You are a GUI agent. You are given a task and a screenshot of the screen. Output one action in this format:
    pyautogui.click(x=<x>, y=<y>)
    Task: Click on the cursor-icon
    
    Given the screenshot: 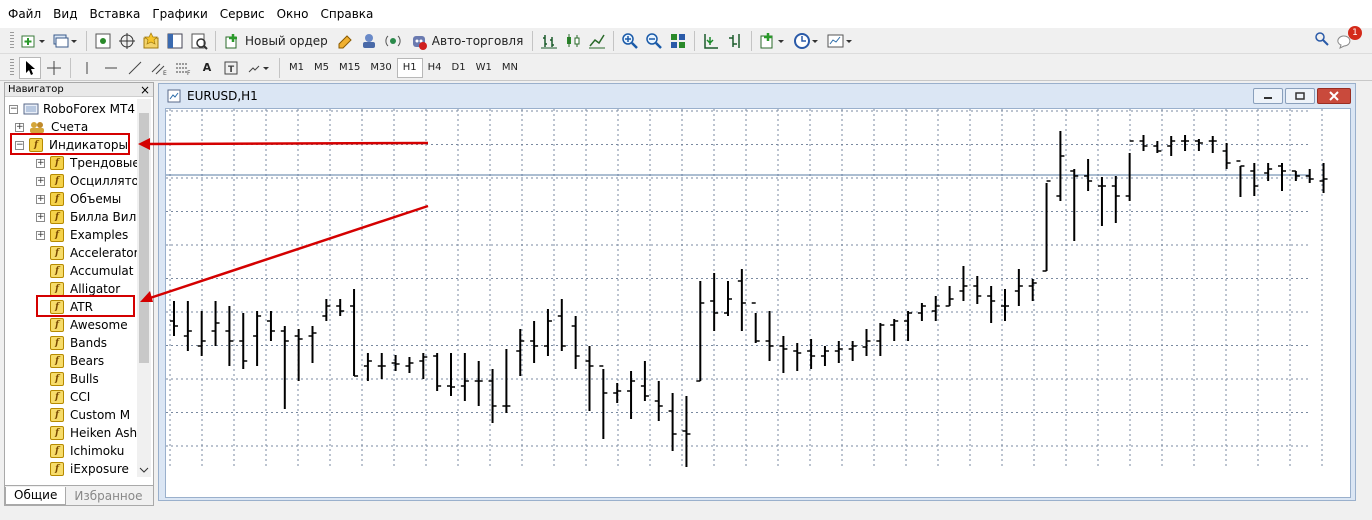 What is the action you would take?
    pyautogui.click(x=30, y=67)
    